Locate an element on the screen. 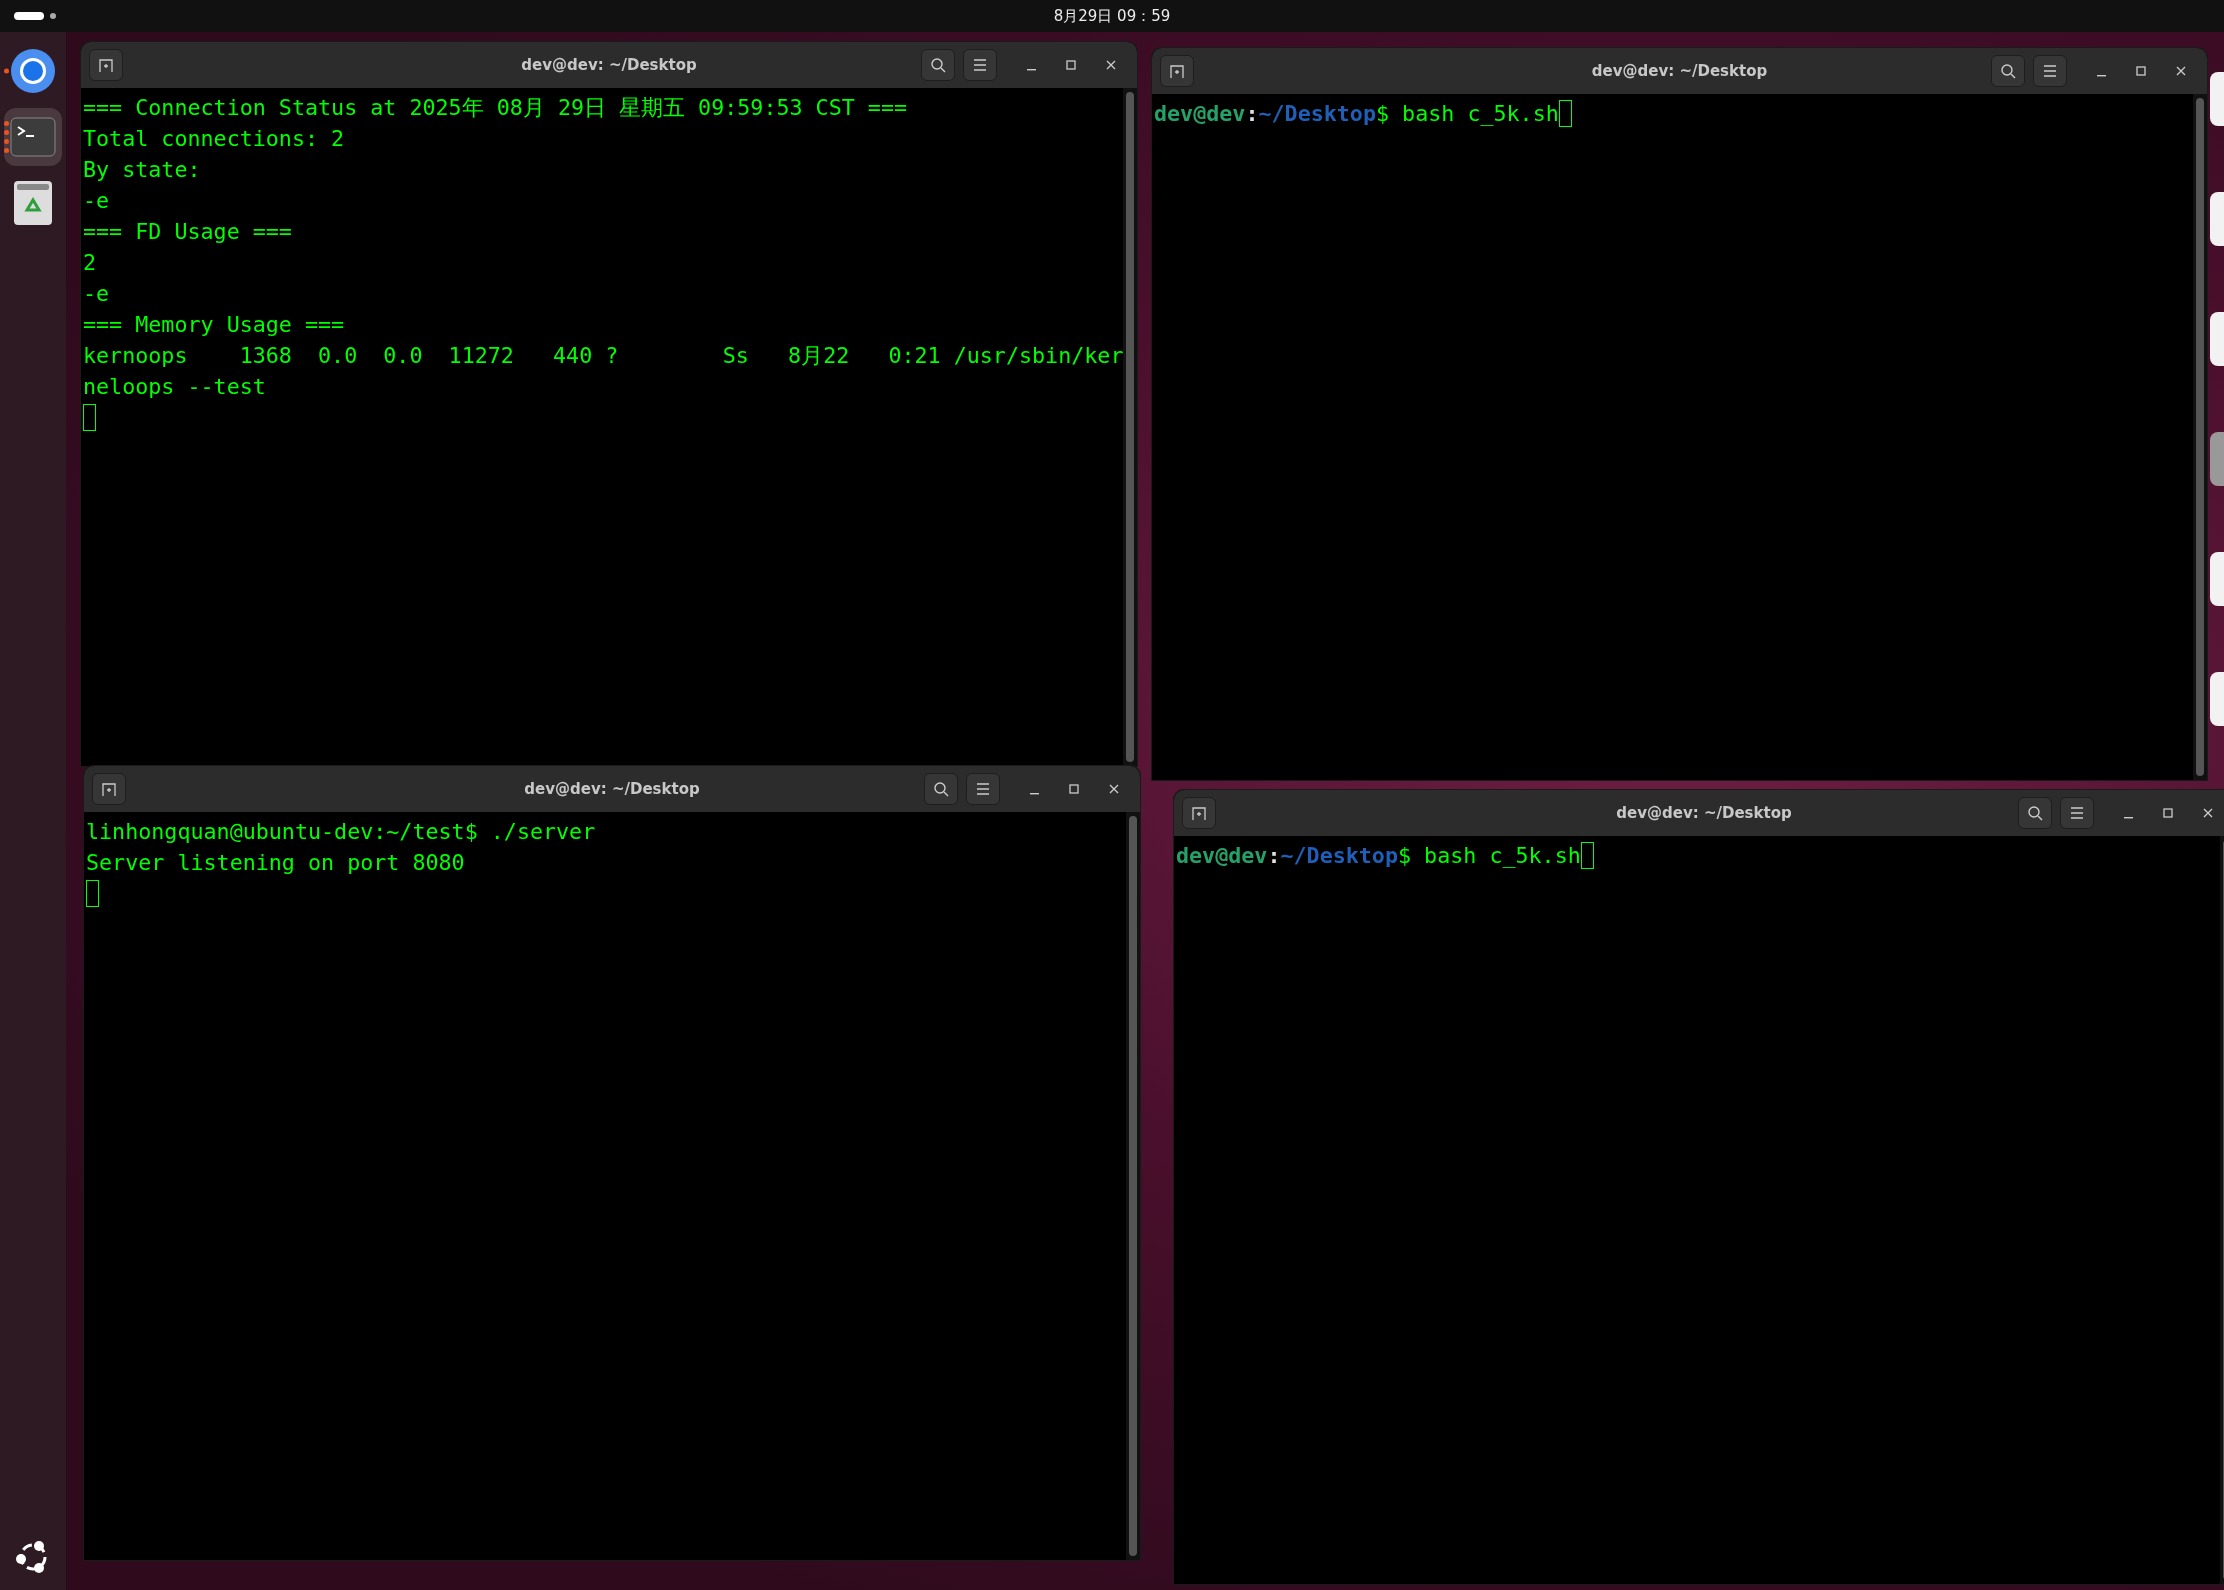 The height and width of the screenshot is (1590, 2224). terminal-output: kernoops 1368 0.0 0.0 11272 440 ? Ss 8月22 0:21 /usr/sbin/ker is located at coordinates (603, 356).